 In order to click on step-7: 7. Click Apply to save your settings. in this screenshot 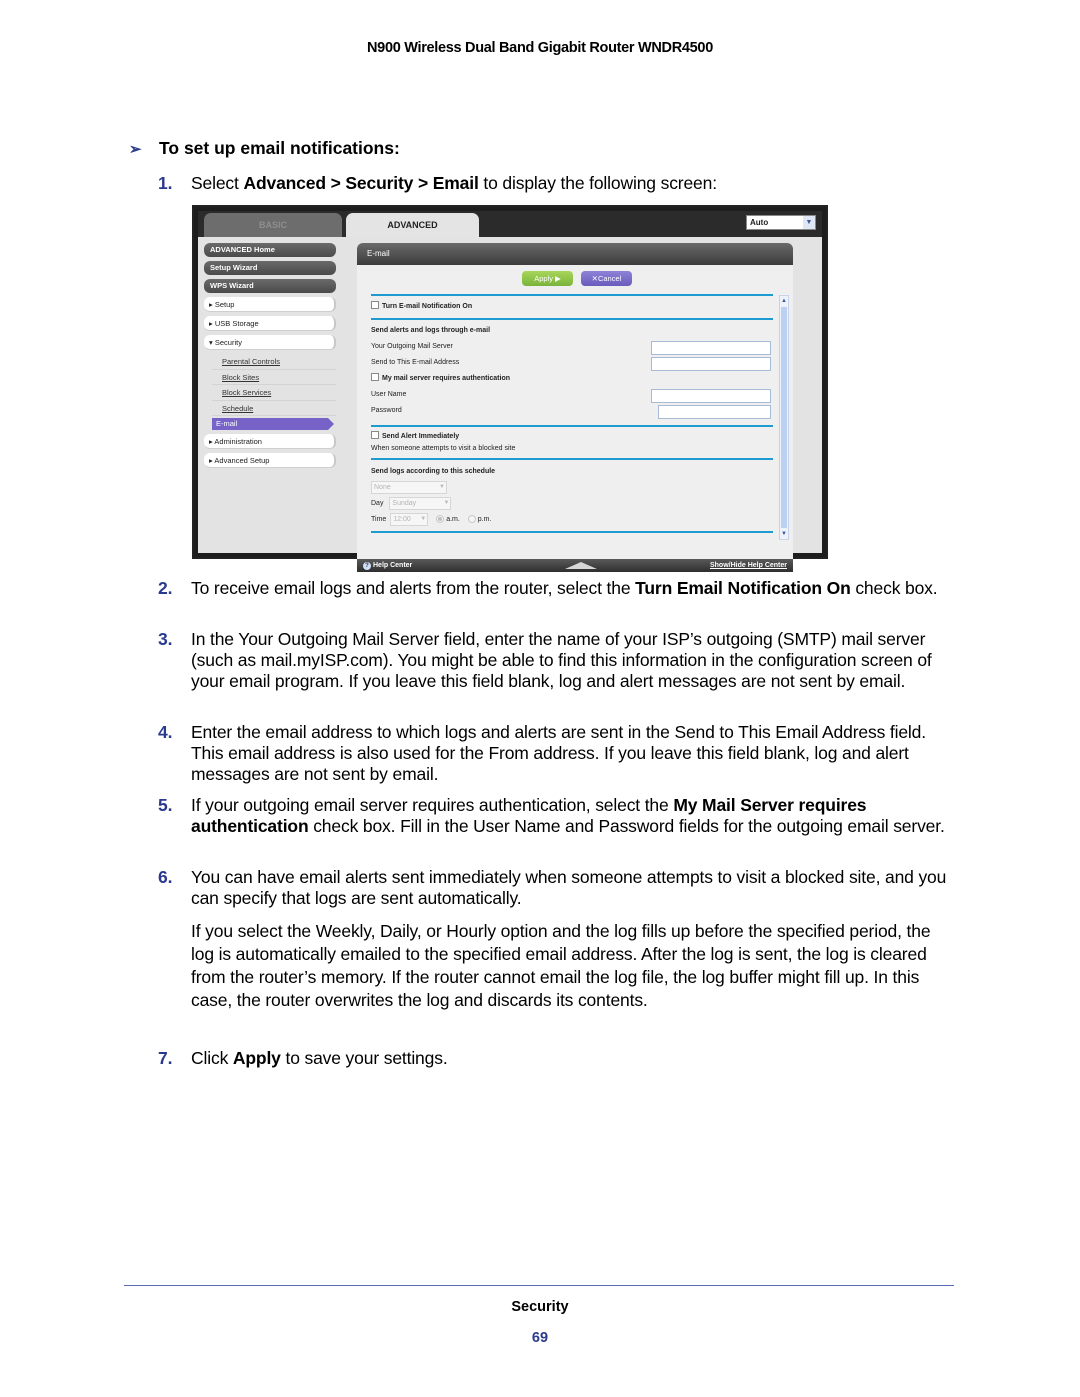, I will do `click(303, 1058)`.